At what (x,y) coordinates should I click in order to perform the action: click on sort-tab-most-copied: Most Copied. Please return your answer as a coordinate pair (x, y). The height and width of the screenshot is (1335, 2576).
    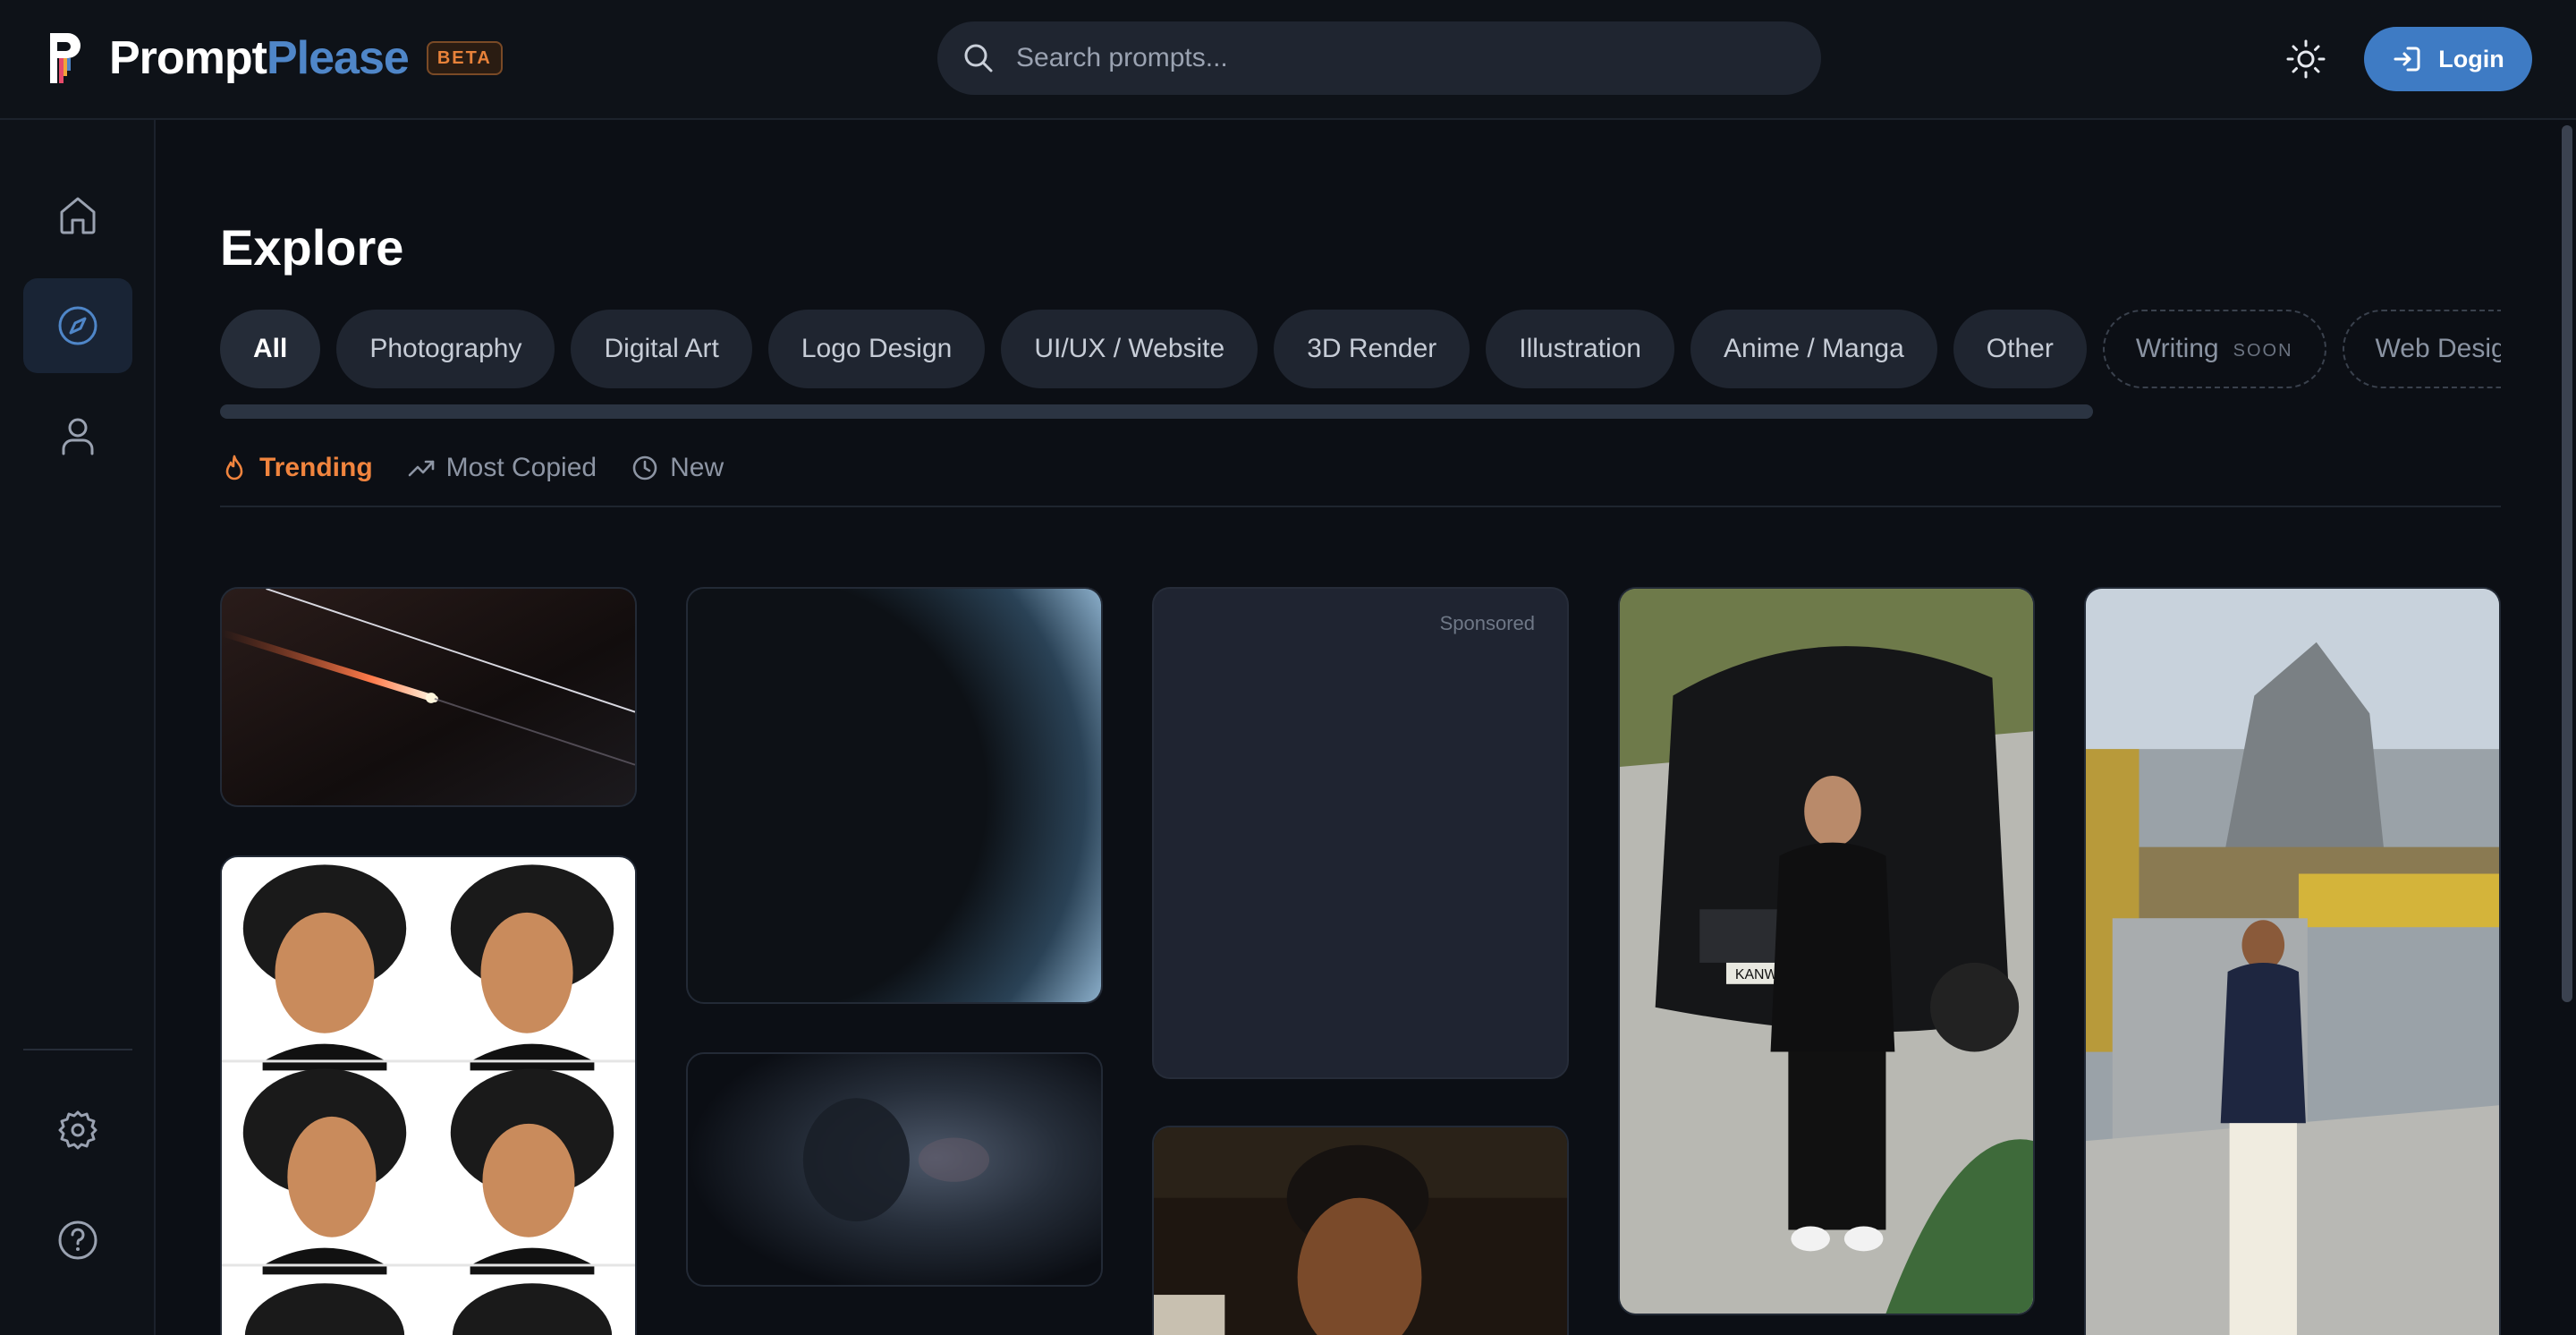
    Looking at the image, I should click on (502, 468).